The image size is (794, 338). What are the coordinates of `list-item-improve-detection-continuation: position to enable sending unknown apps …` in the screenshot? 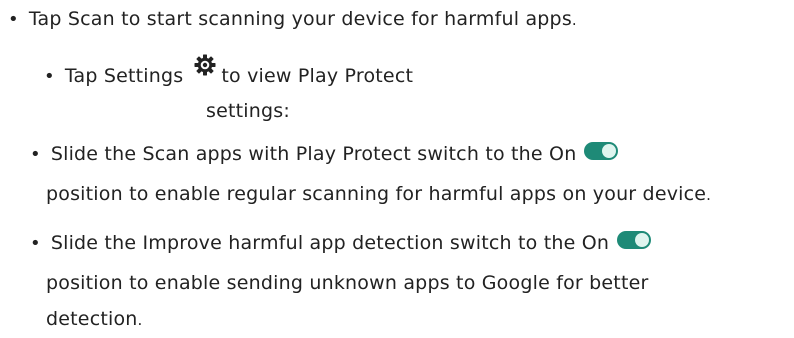 It's located at (347, 283).